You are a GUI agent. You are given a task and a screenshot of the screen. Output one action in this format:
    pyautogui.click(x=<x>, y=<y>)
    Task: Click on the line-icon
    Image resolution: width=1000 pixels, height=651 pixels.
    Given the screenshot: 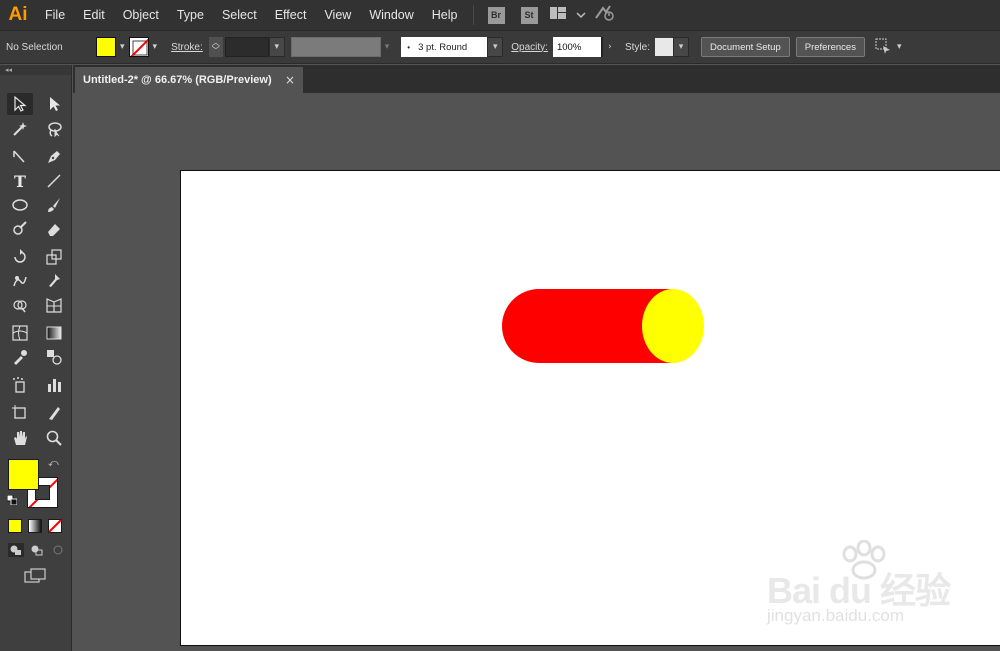 What is the action you would take?
    pyautogui.click(x=54, y=181)
    